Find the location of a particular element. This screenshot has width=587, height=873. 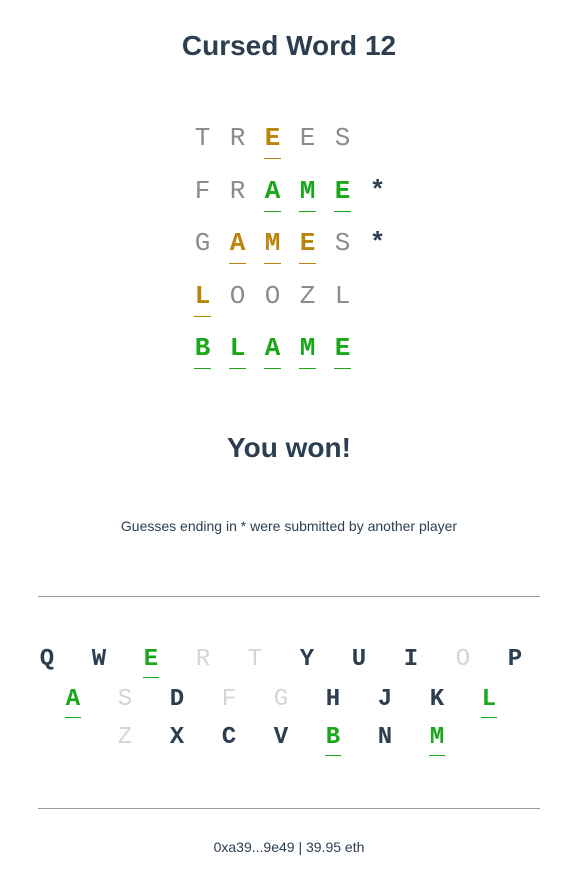

key-f: F is located at coordinates (229, 700).